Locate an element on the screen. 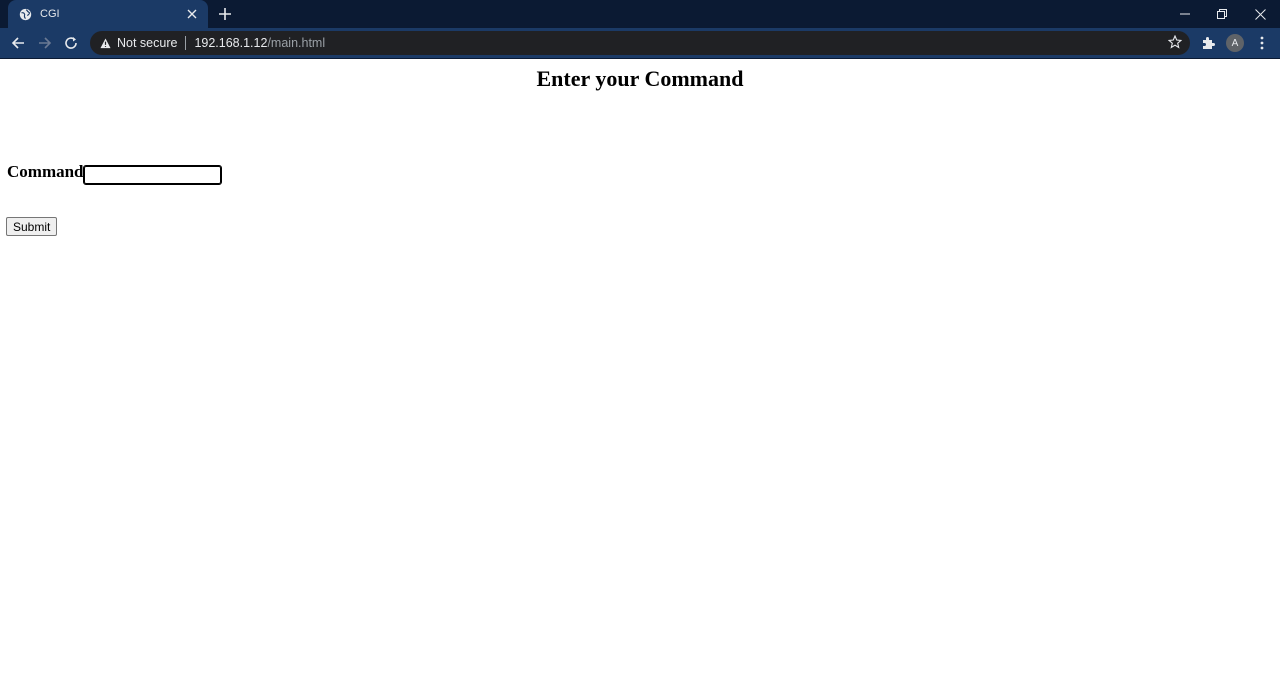 This screenshot has height=681, width=1280. tab-title: CGI is located at coordinates (50, 14).